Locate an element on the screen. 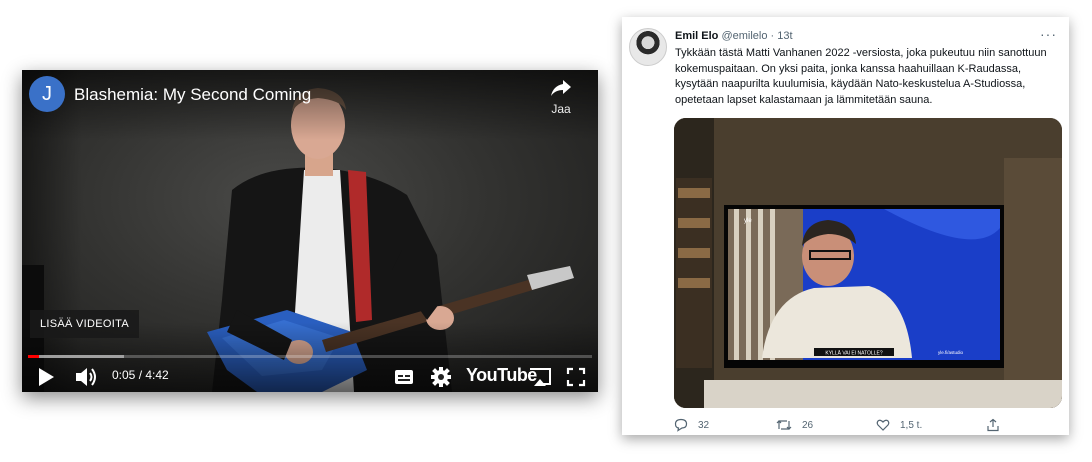 This screenshot has height=462, width=1092. share-icon is located at coordinates (561, 88).